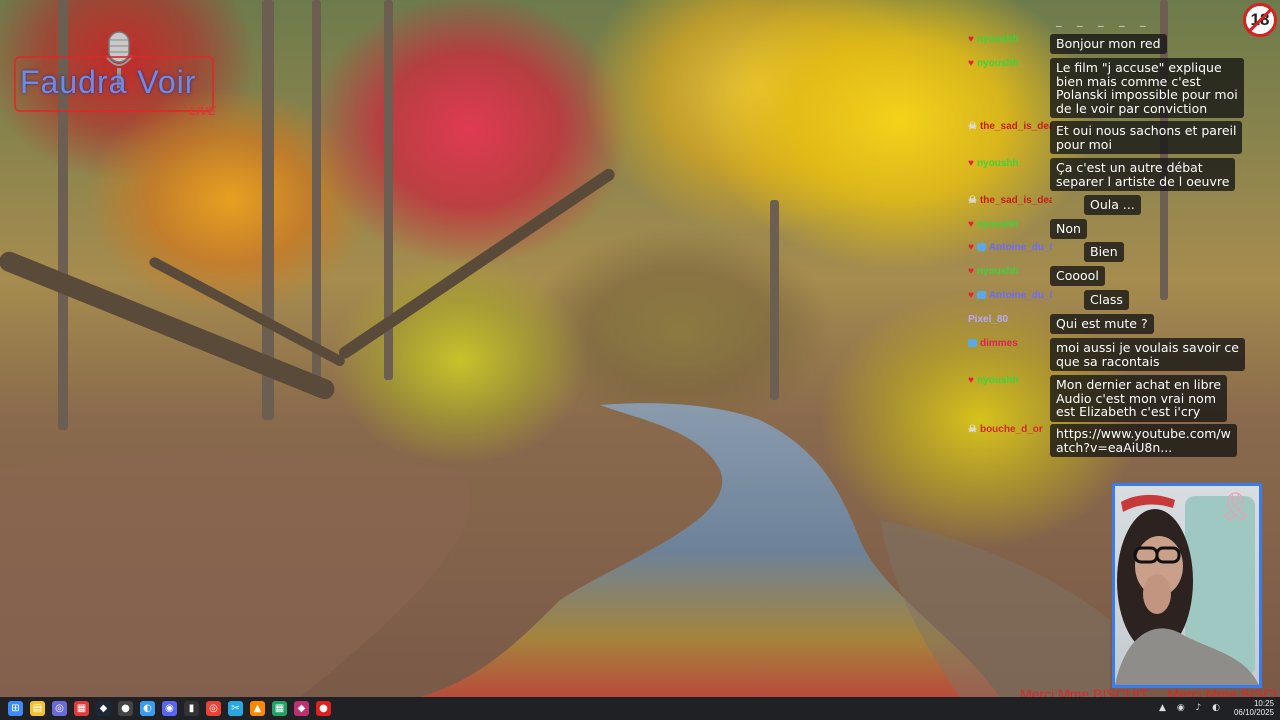  What do you see at coordinates (1077, 276) in the screenshot?
I see `chat-message-text: Cooool` at bounding box center [1077, 276].